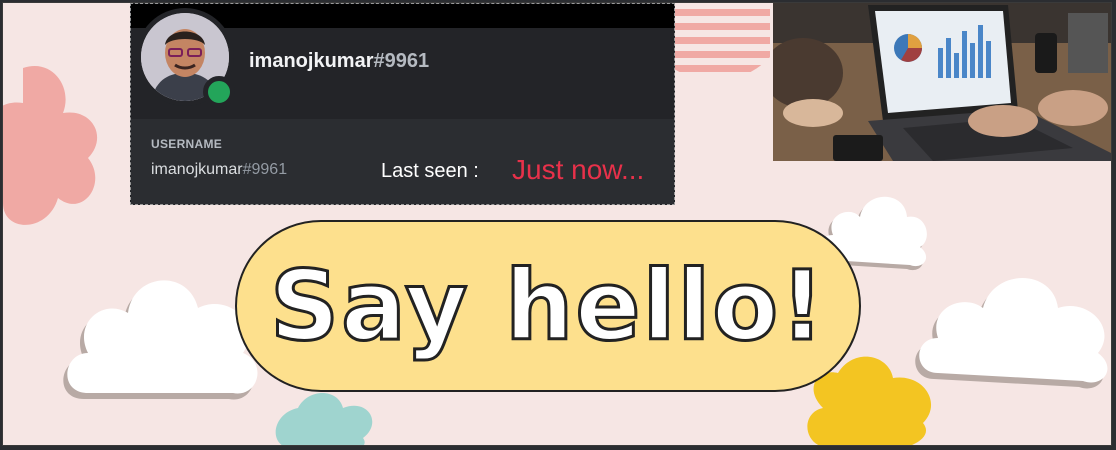 This screenshot has height=450, width=1116. Describe the element at coordinates (187, 144) in the screenshot. I see `username-section-label: USERNAME` at that location.